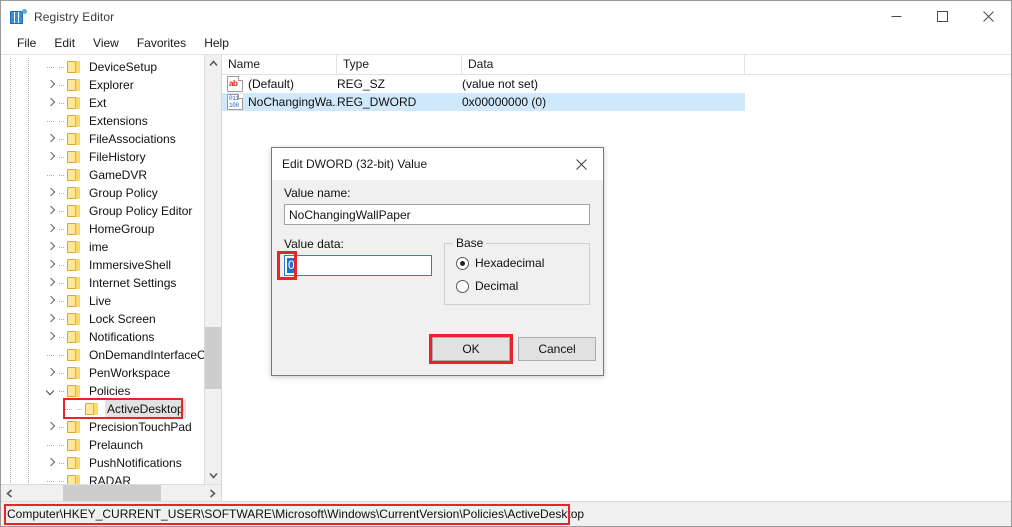 The image size is (1012, 527). Describe the element at coordinates (111, 103) in the screenshot. I see `tree-item-ext: Ext` at that location.